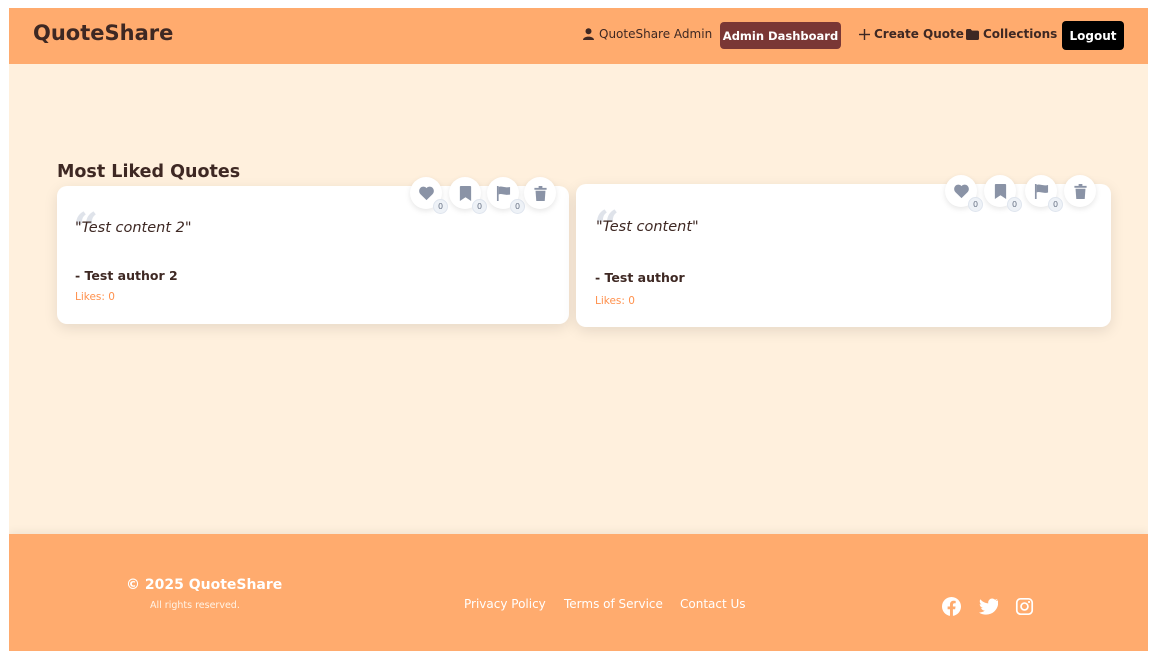 The image size is (1152, 651). I want to click on facebook-icon, so click(951, 606).